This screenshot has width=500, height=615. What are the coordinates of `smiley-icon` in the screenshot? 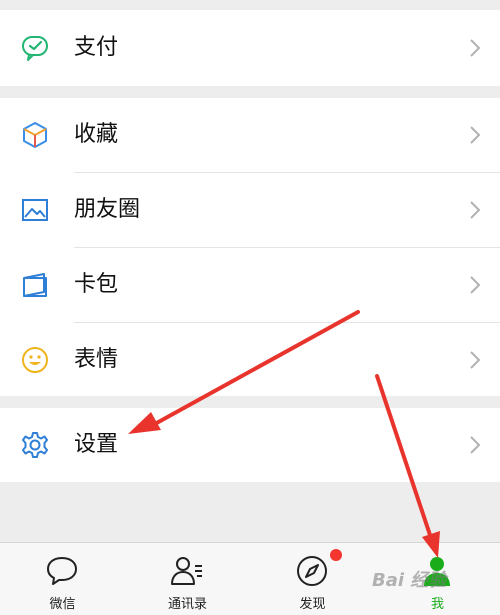 It's located at (35, 360).